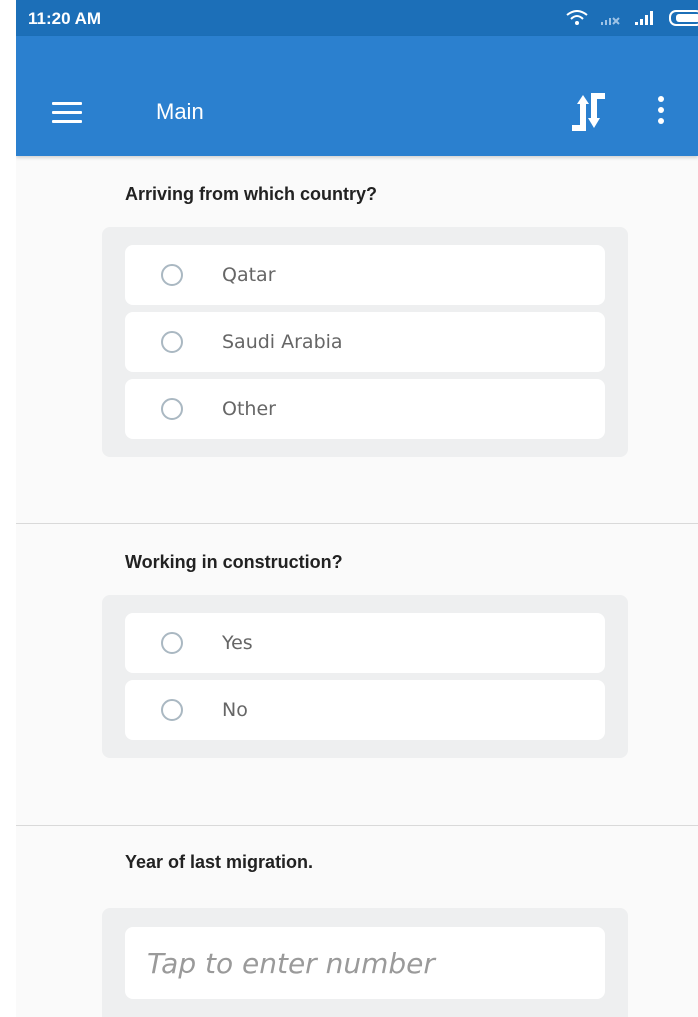  Describe the element at coordinates (357, 18) in the screenshot. I see `status-bar: 11:20 AM` at that location.